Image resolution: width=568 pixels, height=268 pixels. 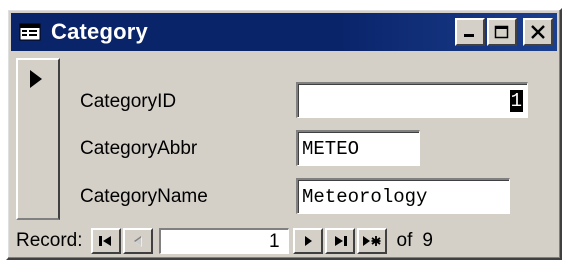 I want to click on new-record-icon, so click(x=371, y=241).